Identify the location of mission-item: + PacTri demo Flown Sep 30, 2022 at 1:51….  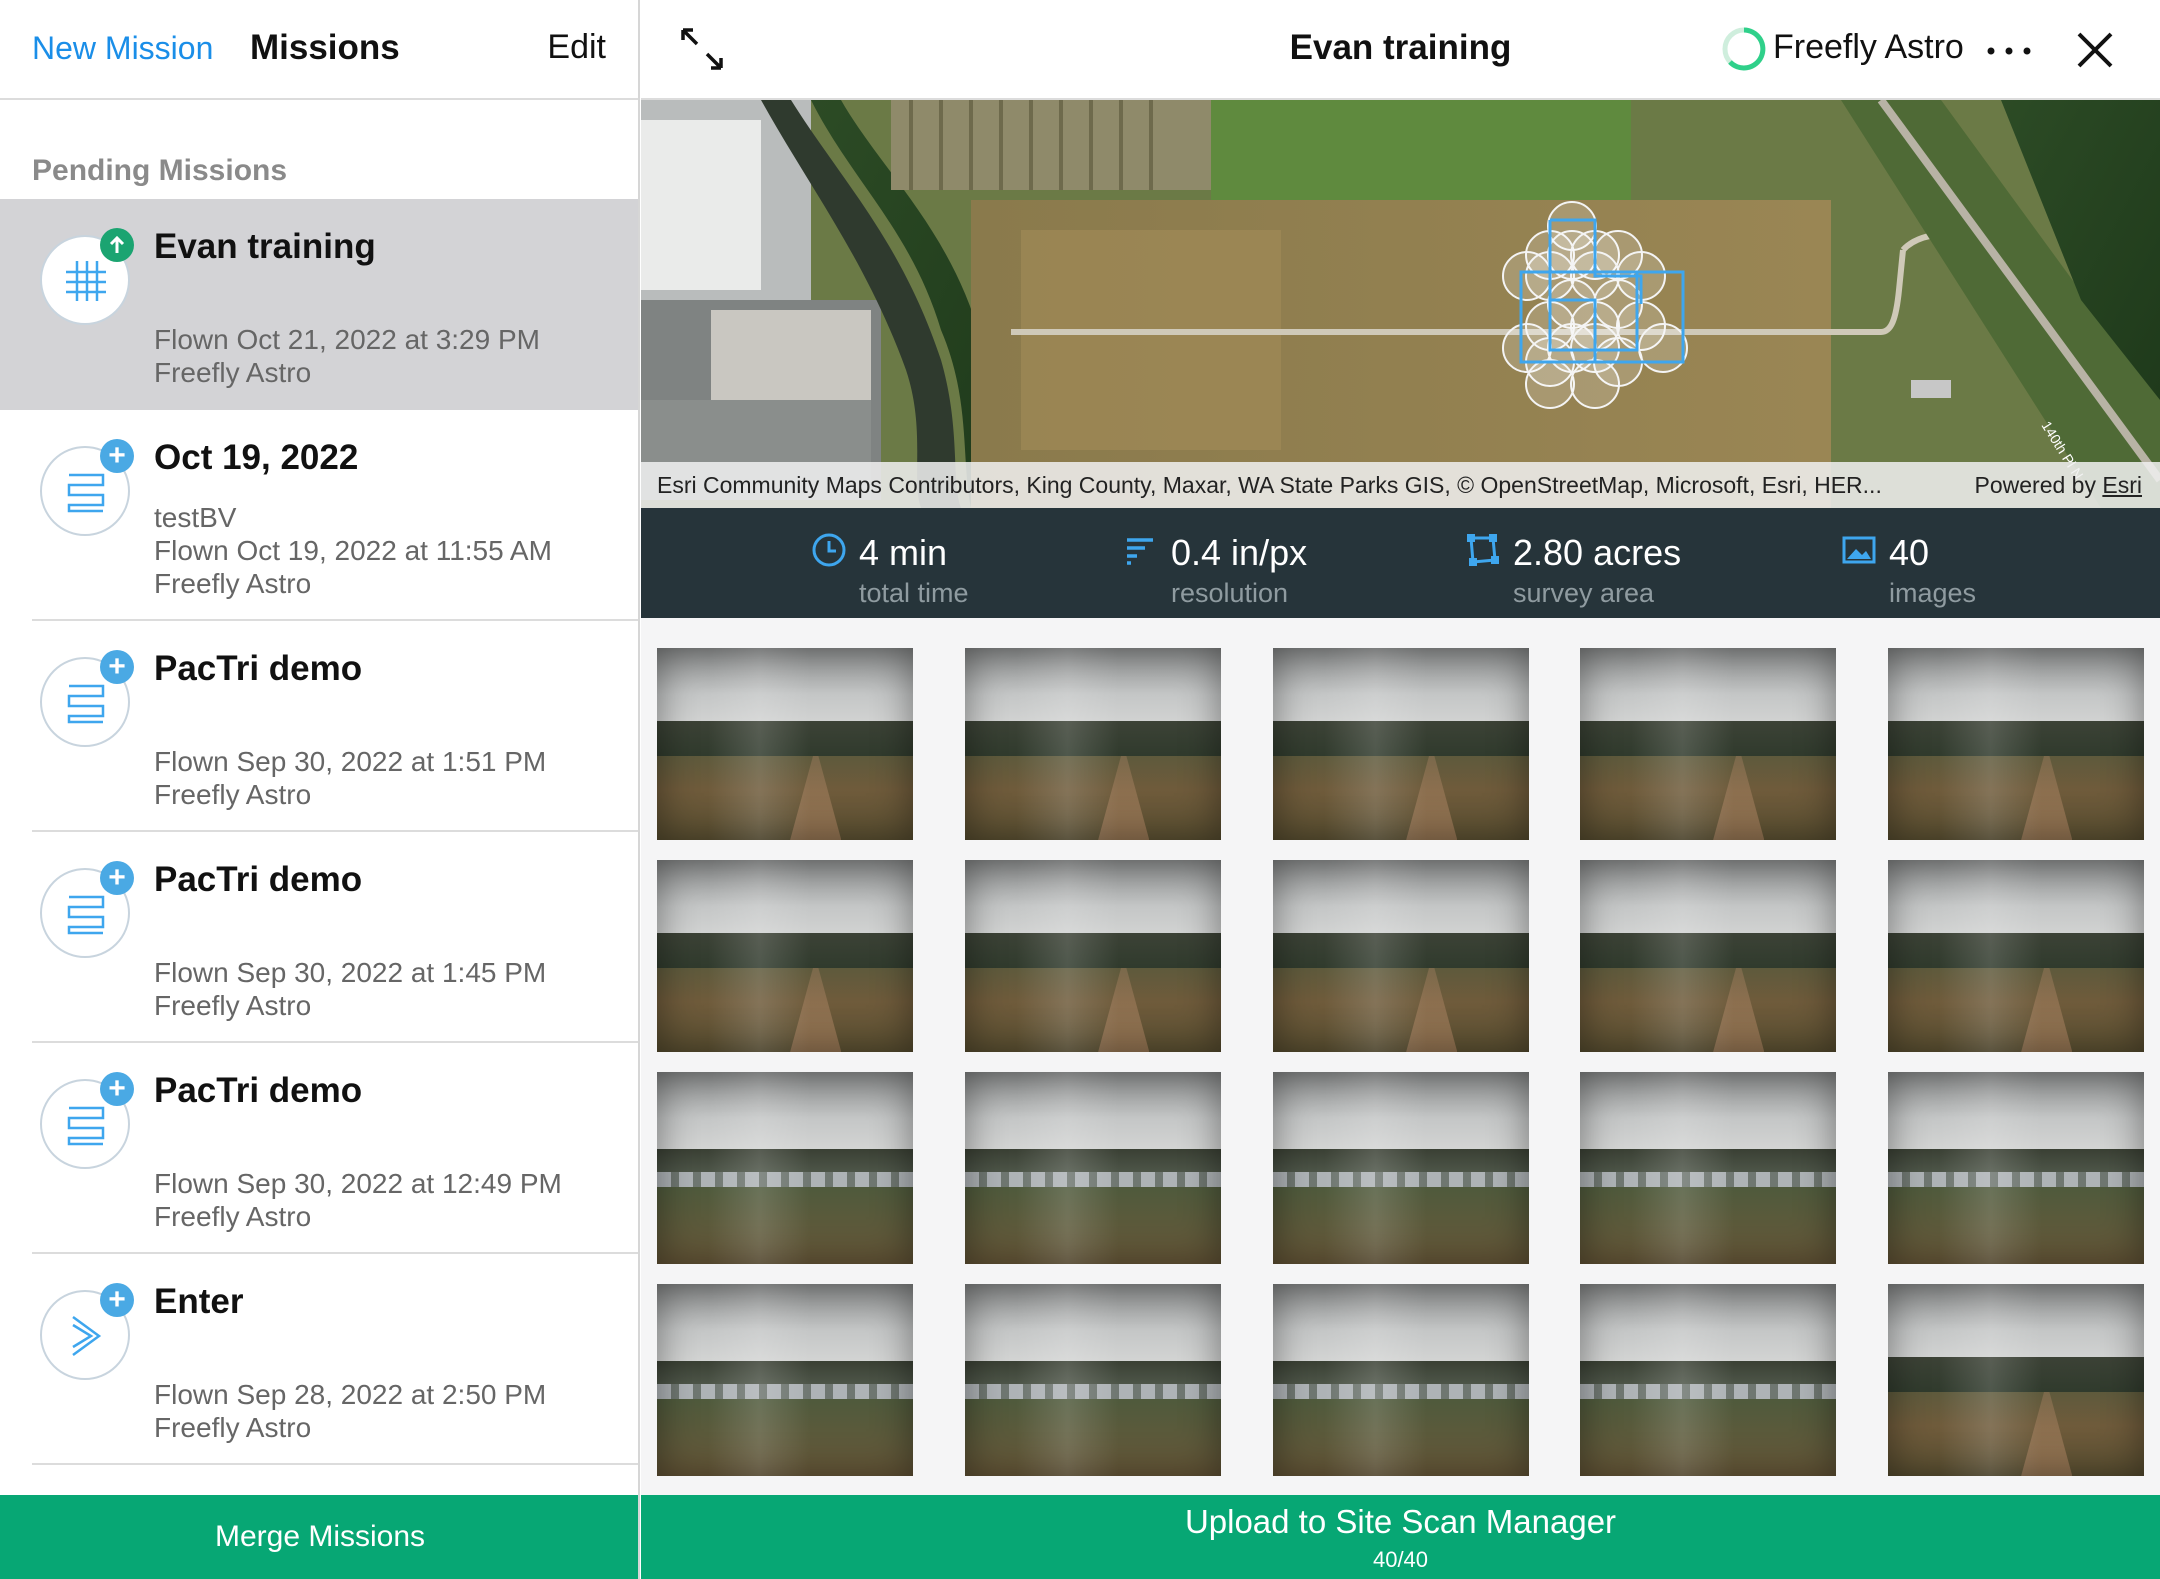
(319, 726).